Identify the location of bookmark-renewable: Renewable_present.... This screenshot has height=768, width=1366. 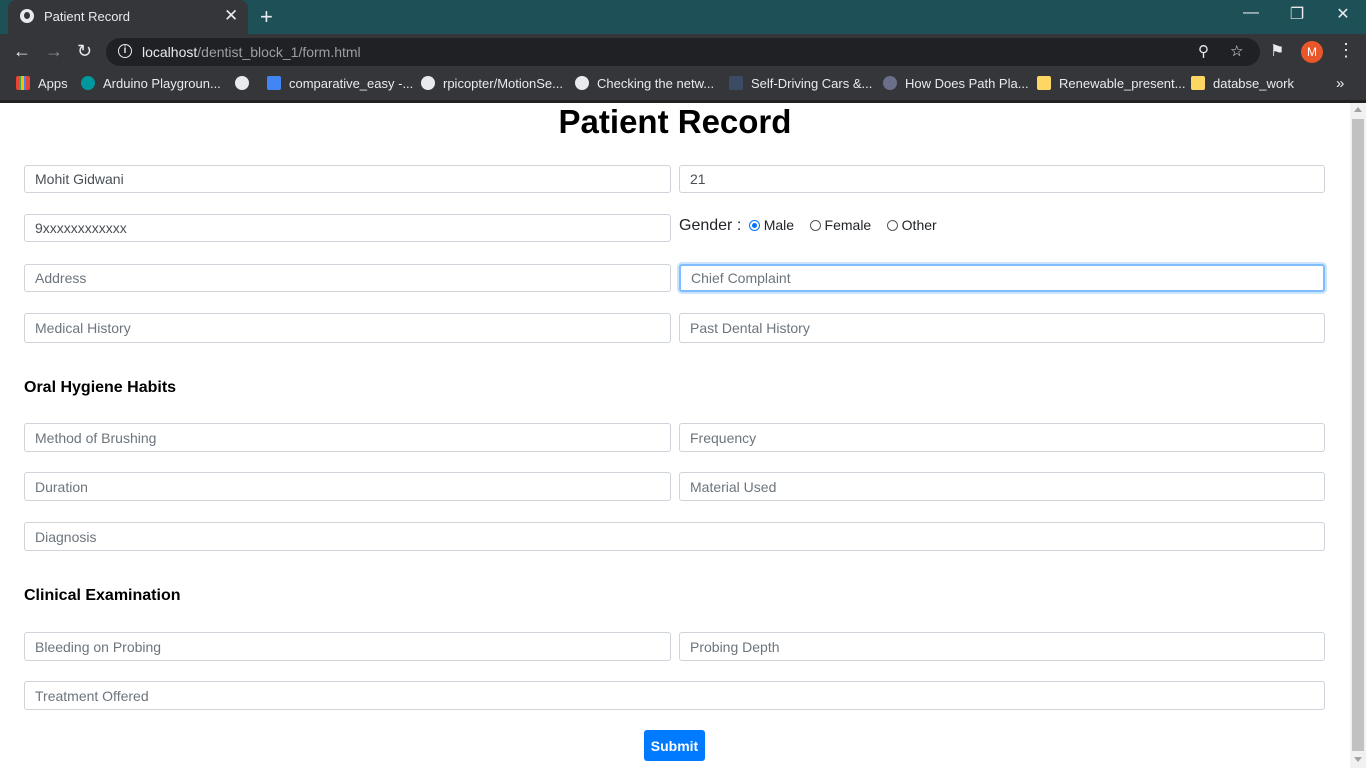
(1111, 85).